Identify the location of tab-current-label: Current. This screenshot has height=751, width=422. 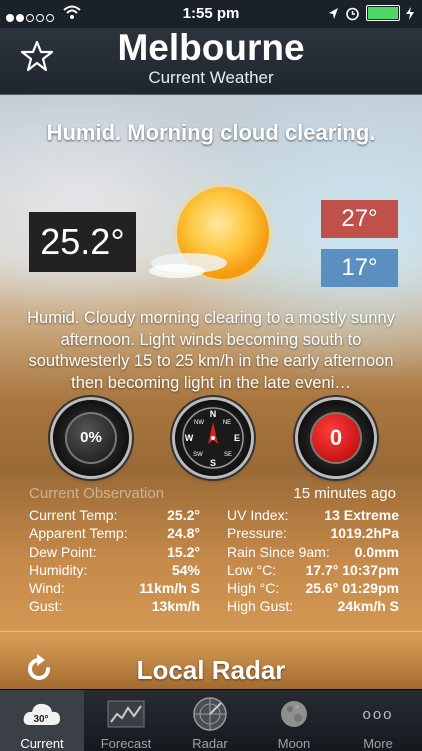
(42, 743).